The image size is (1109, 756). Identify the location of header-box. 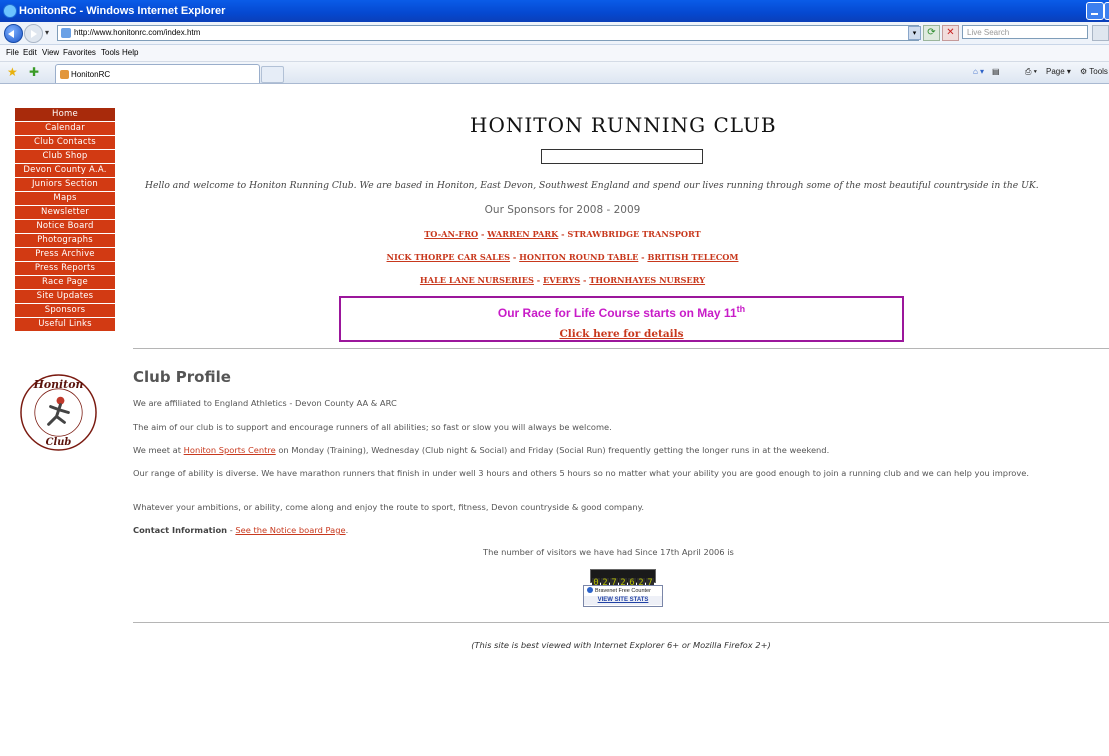
(622, 156).